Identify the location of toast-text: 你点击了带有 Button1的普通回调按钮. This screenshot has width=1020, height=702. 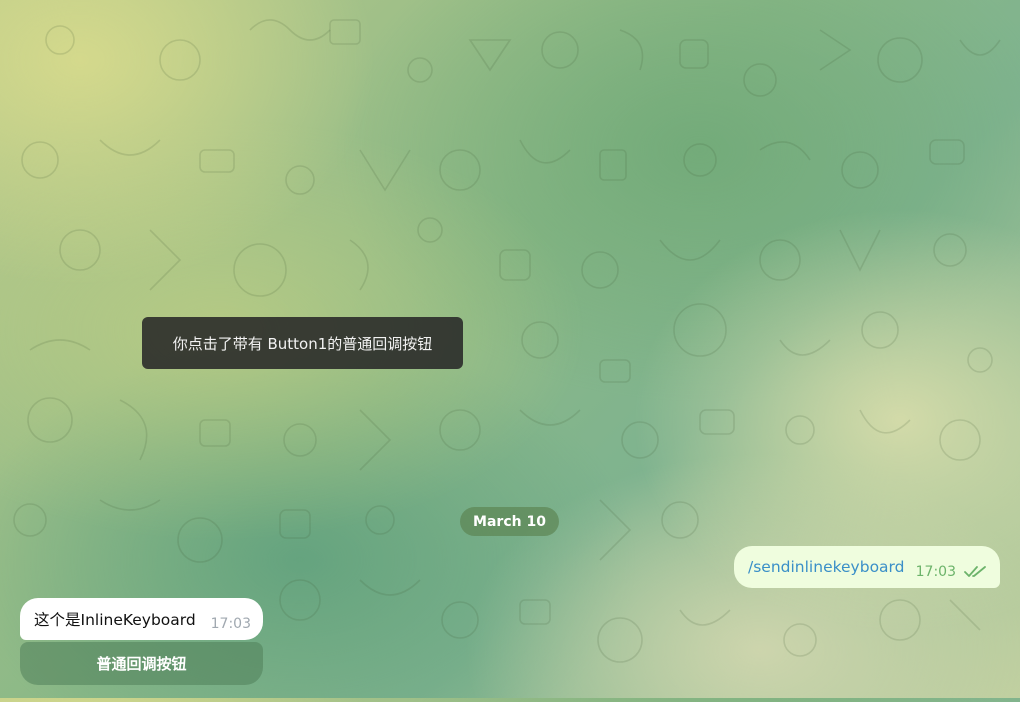
(302, 343).